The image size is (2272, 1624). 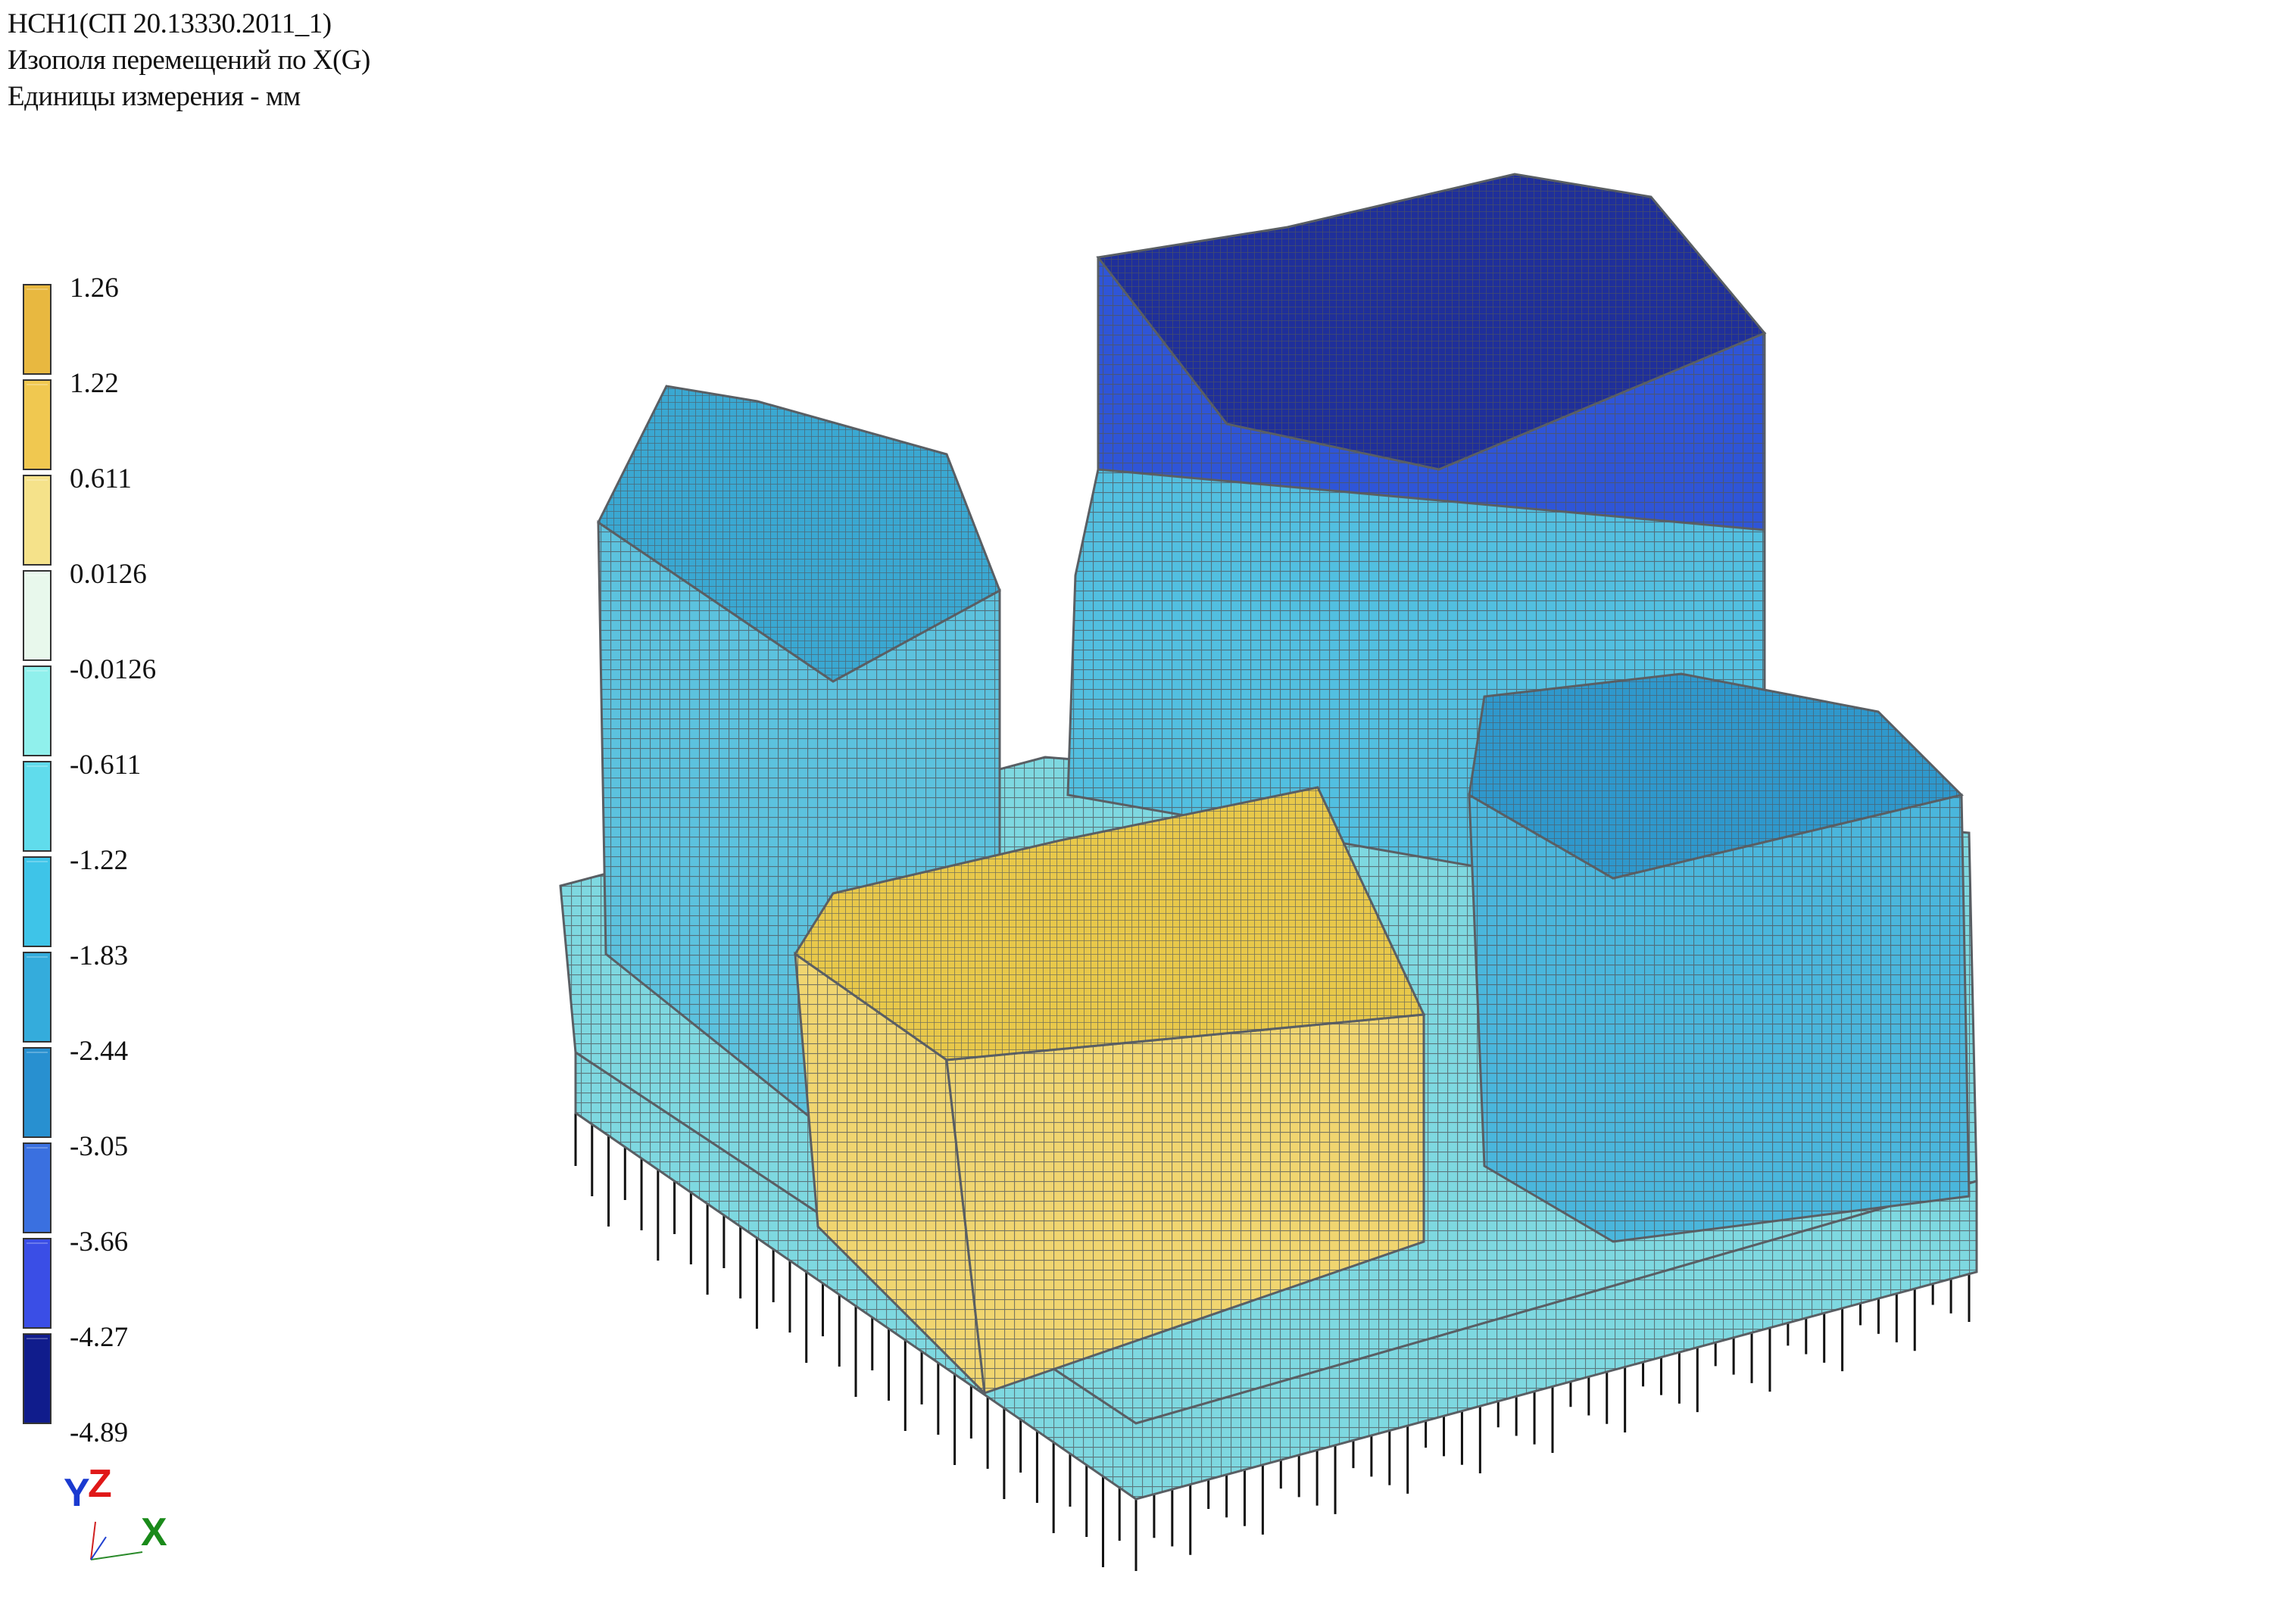 I want to click on mesh-overlay, so click(x=1719, y=1018).